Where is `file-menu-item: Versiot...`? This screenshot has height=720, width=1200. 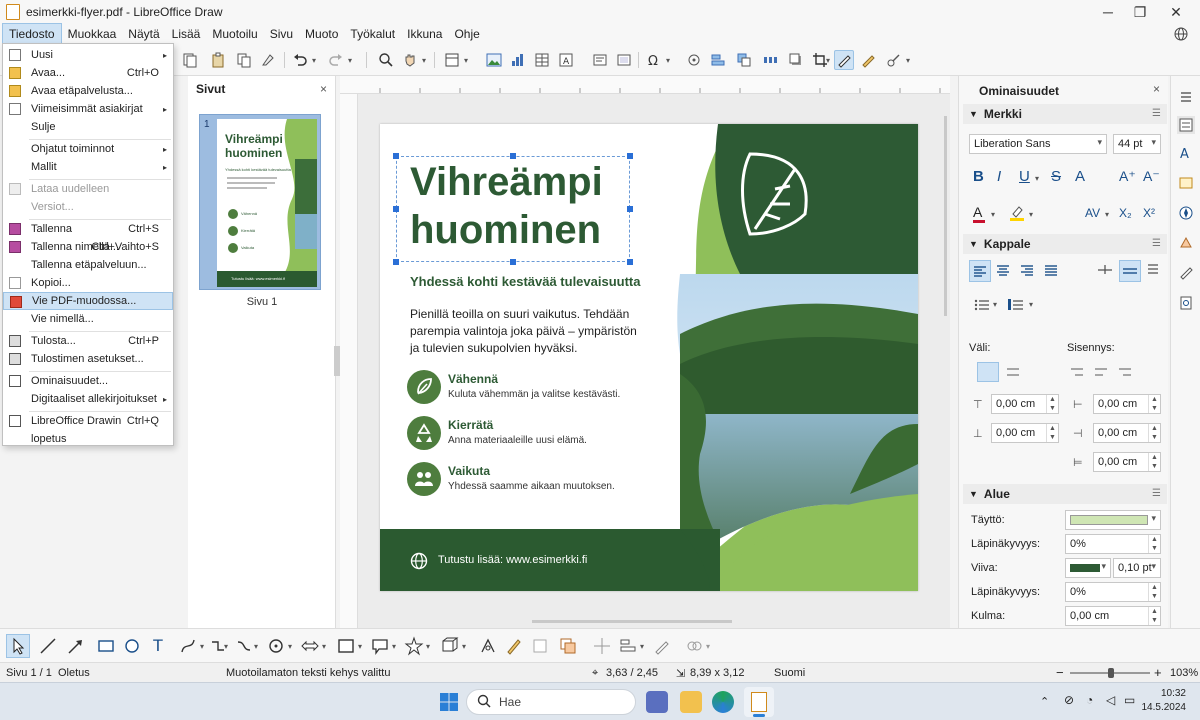 file-menu-item: Versiot... is located at coordinates (88, 207).